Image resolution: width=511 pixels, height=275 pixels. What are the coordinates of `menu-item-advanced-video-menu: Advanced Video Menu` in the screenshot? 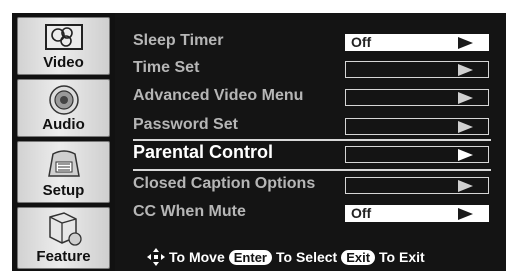 It's located at (310, 98).